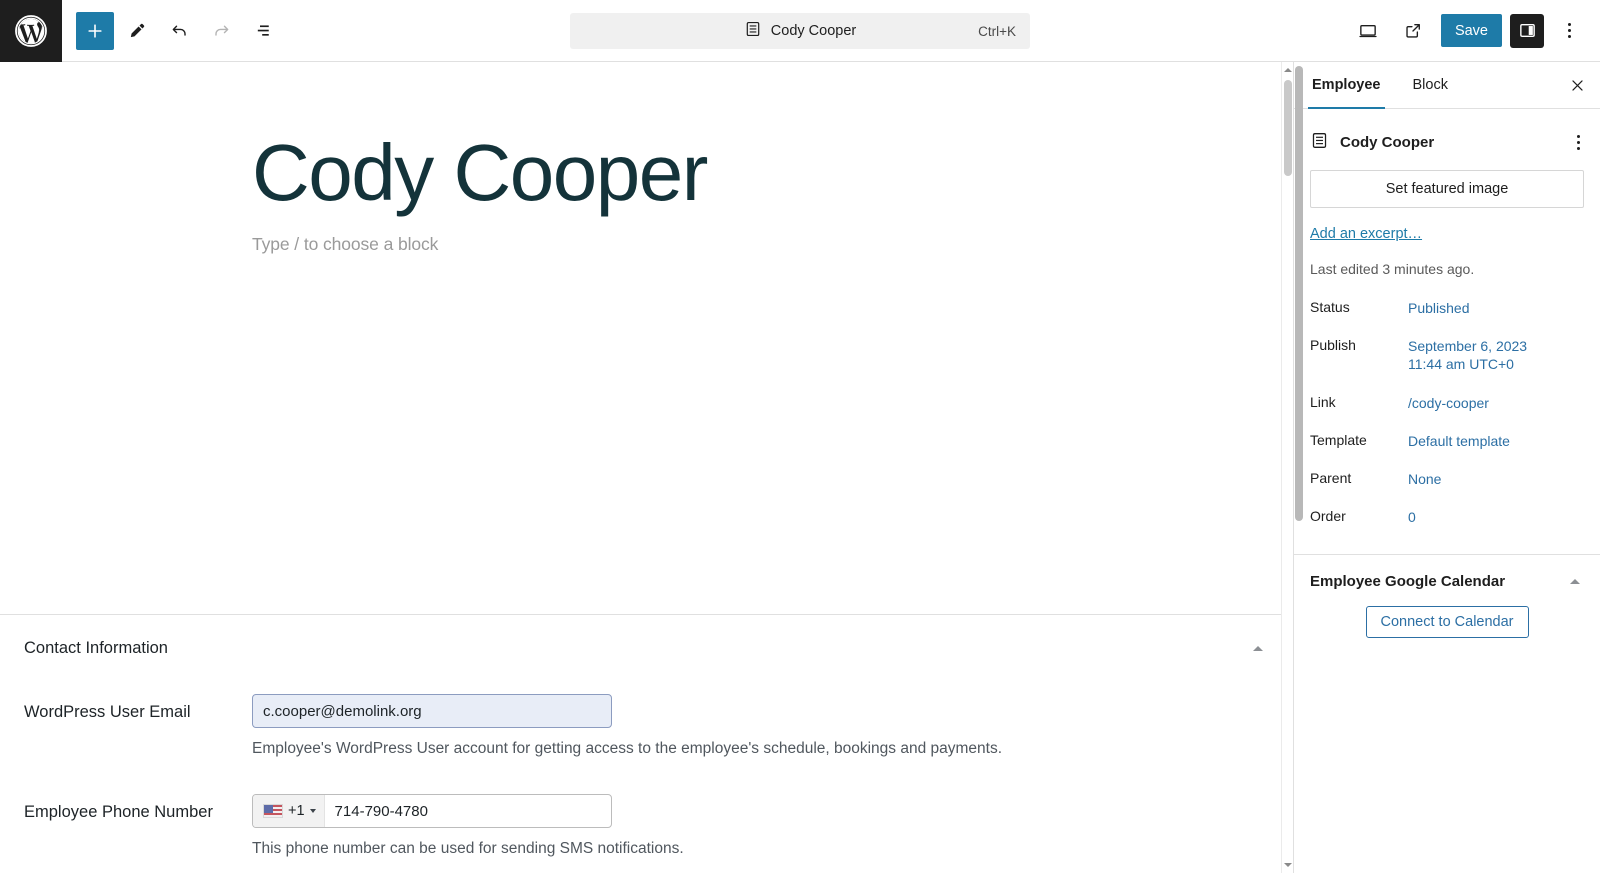 This screenshot has height=873, width=1600. I want to click on meta-row-publish: Publish September 6, 2023 11:44 am UTC+0, so click(1447, 355).